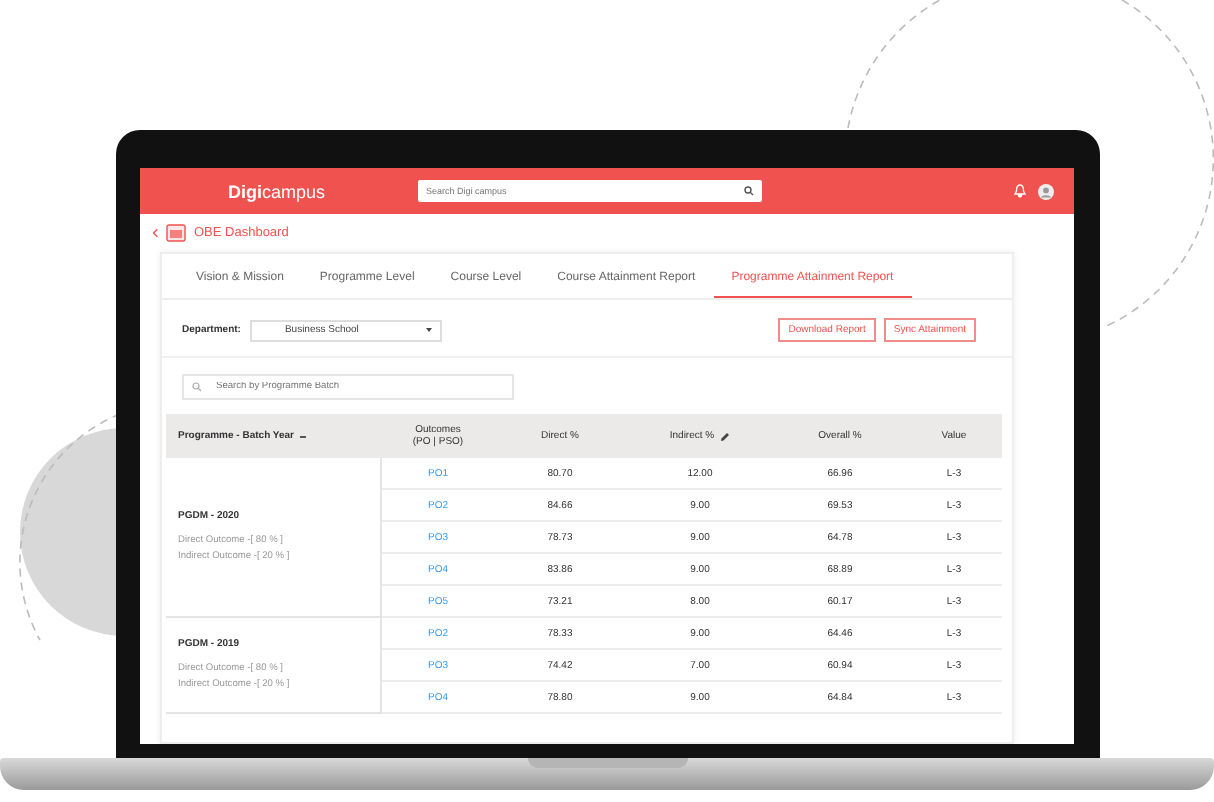  Describe the element at coordinates (155, 233) in the screenshot. I see `back-chevron-icon` at that location.